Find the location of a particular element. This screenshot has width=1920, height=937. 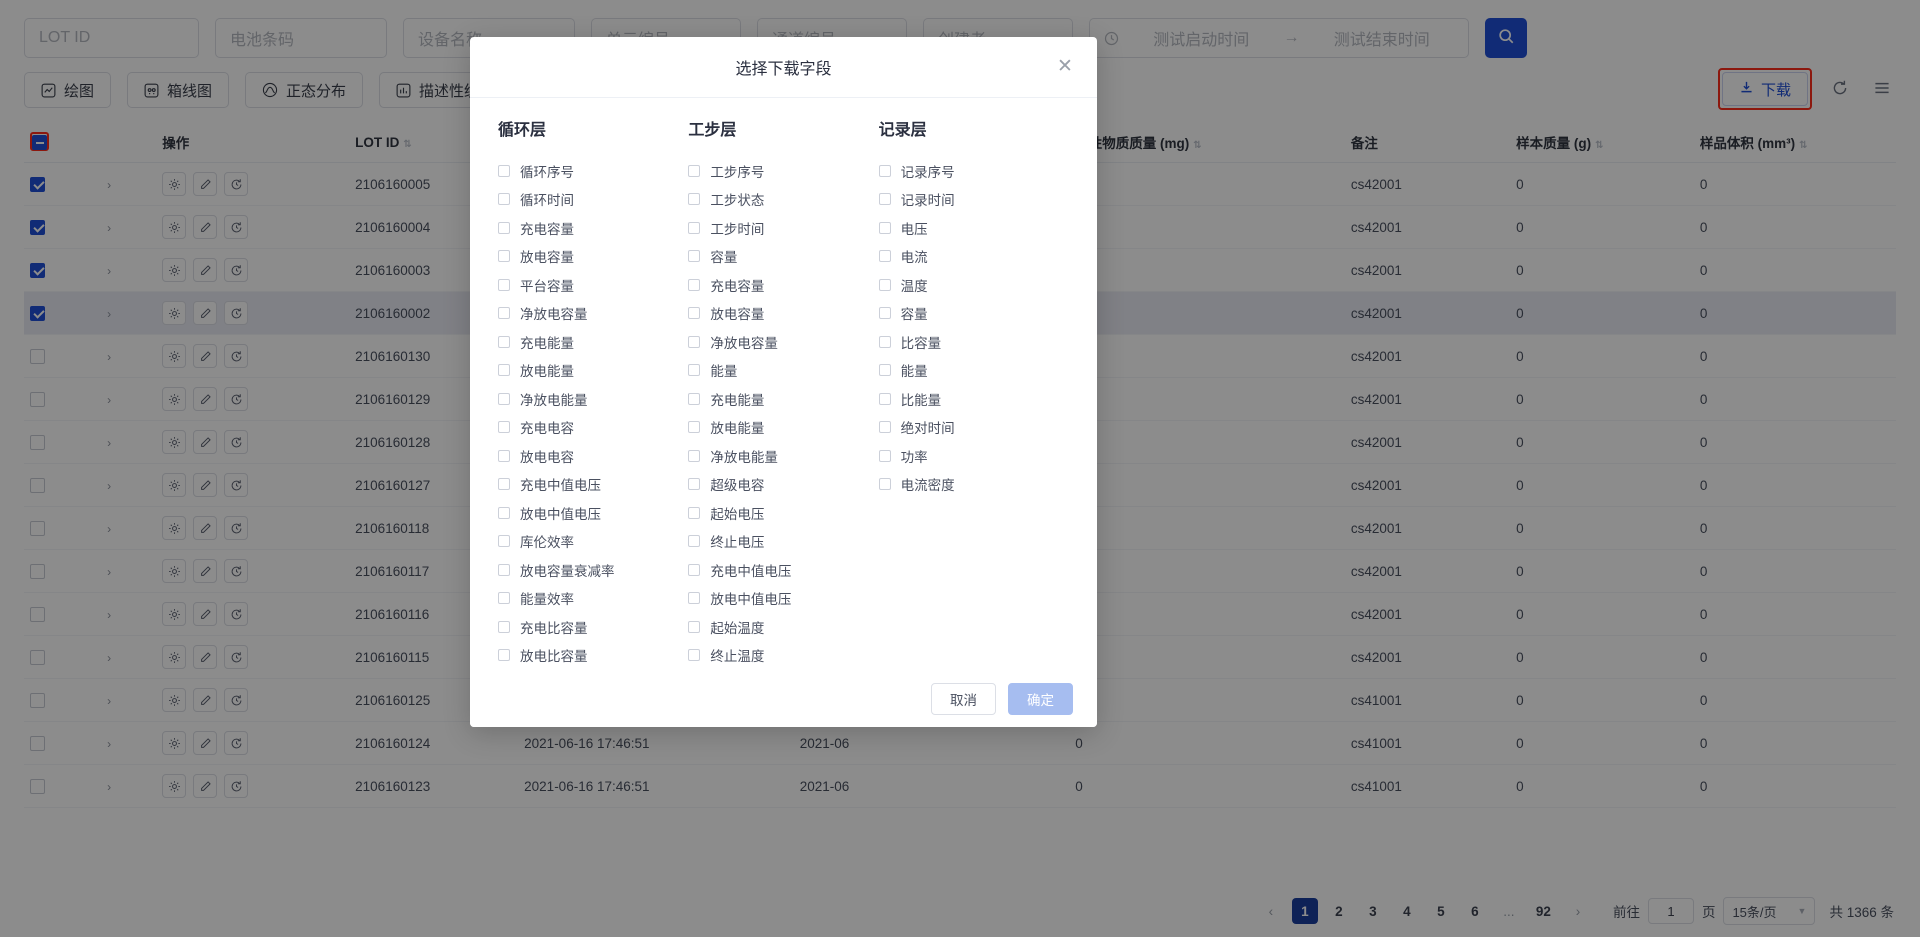

field-option: 库伦效率 is located at coordinates (593, 541).